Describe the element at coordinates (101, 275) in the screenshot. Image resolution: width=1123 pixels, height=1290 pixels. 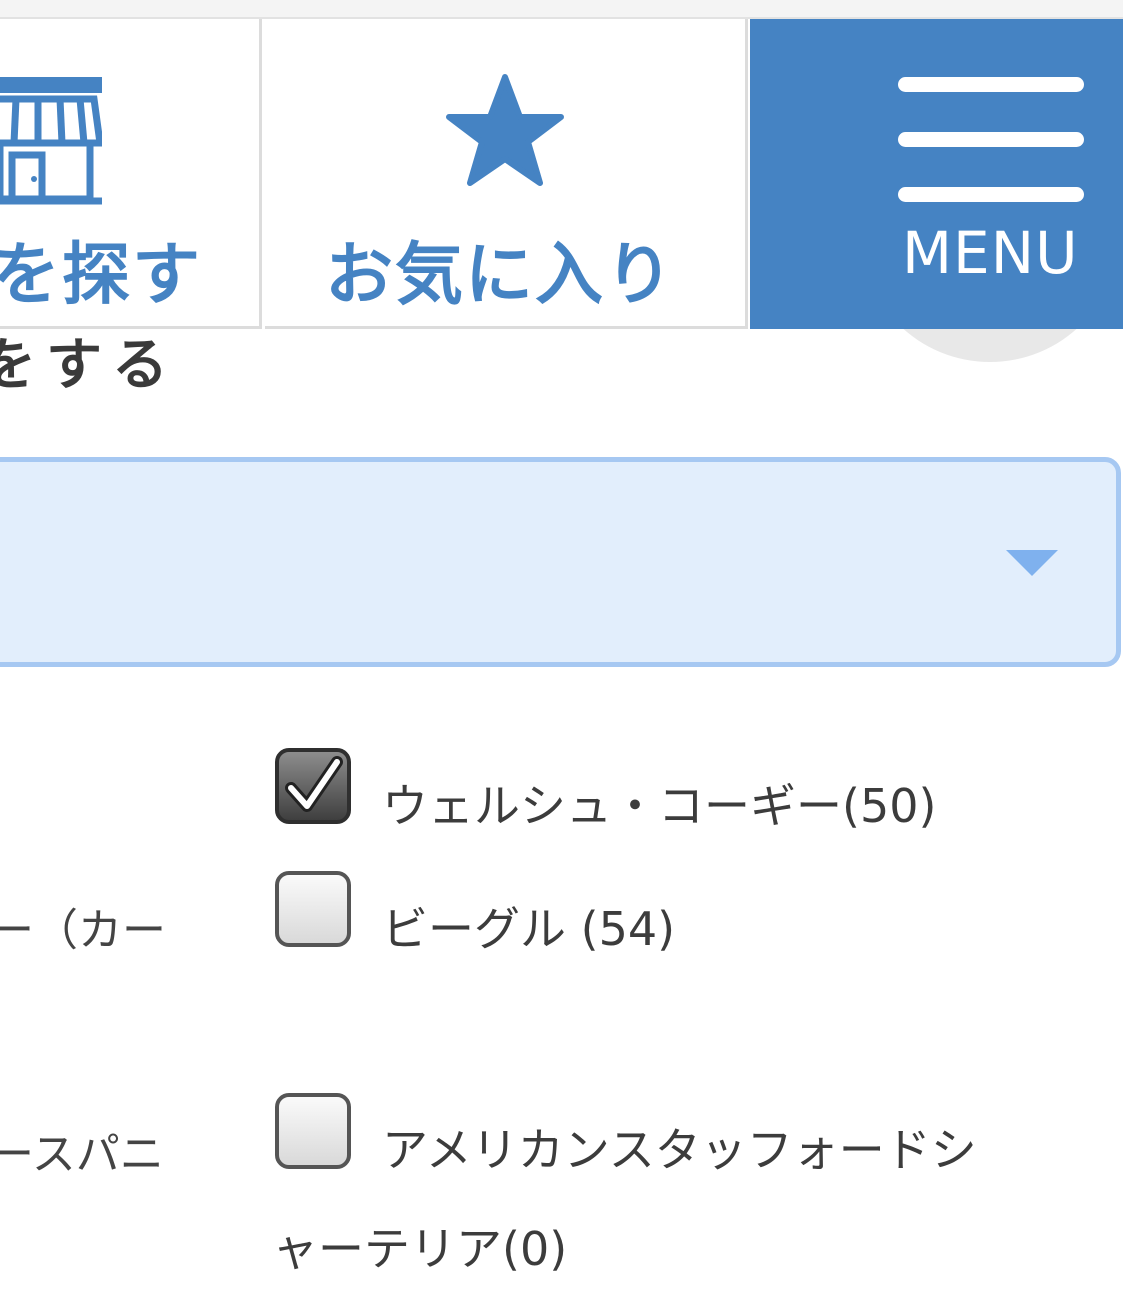
I see `nav-shop-label: を探す` at that location.